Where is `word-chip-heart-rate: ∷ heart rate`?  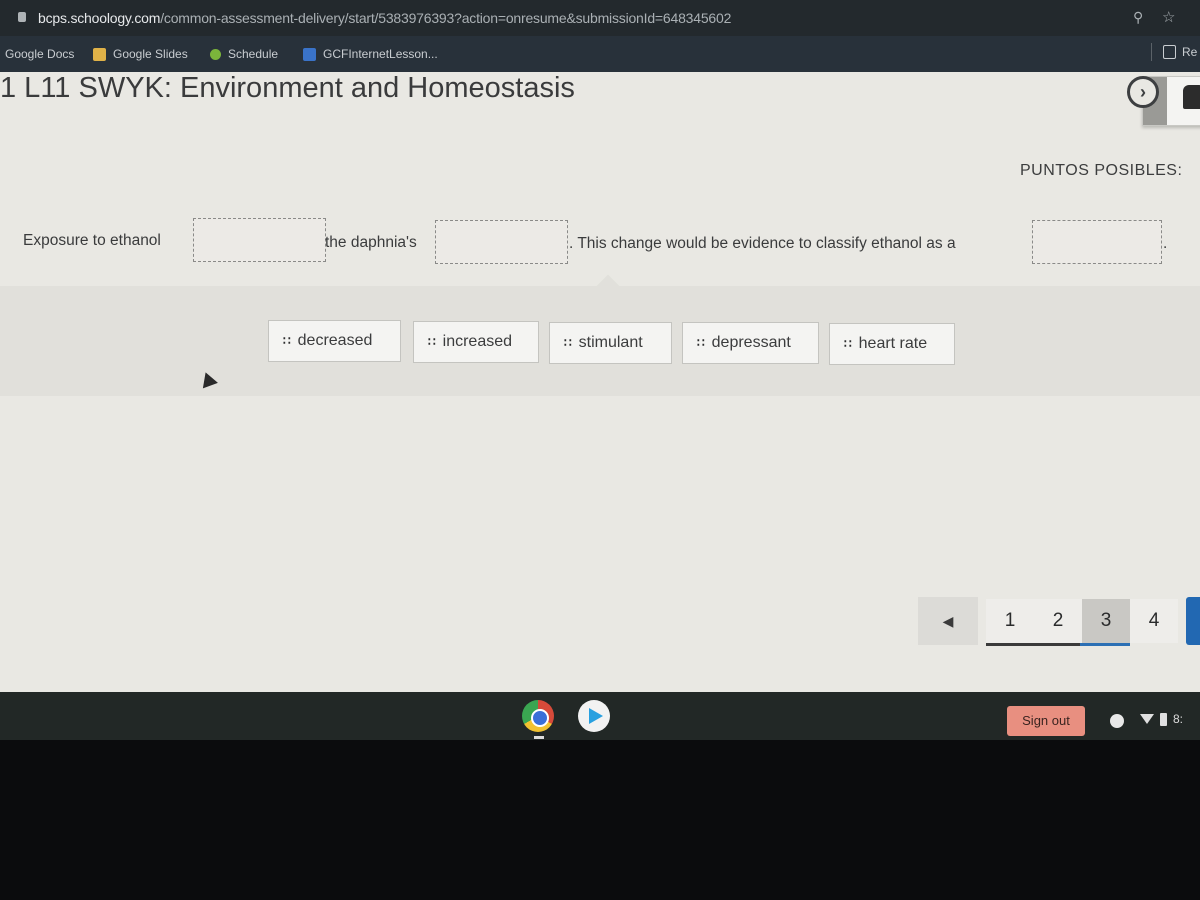
word-chip-heart-rate: ∷ heart rate is located at coordinates (892, 344).